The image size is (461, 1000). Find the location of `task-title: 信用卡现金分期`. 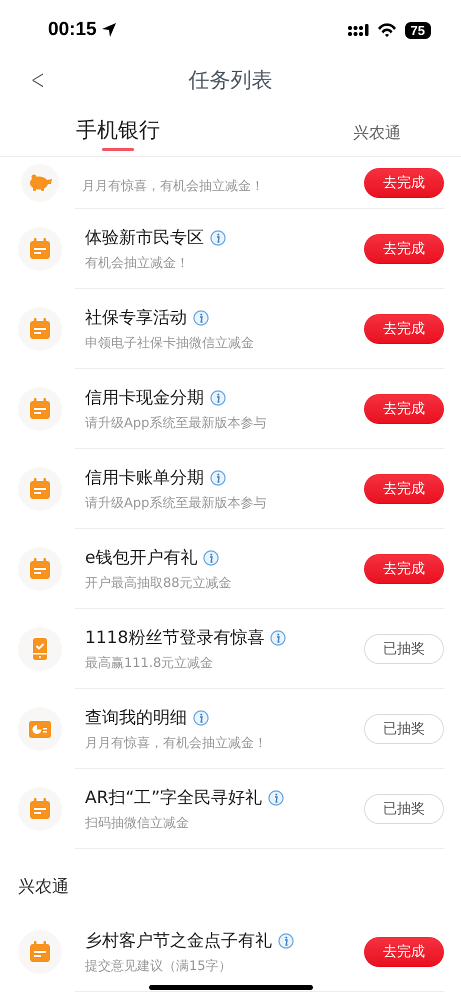

task-title: 信用卡现金分期 is located at coordinates (144, 398).